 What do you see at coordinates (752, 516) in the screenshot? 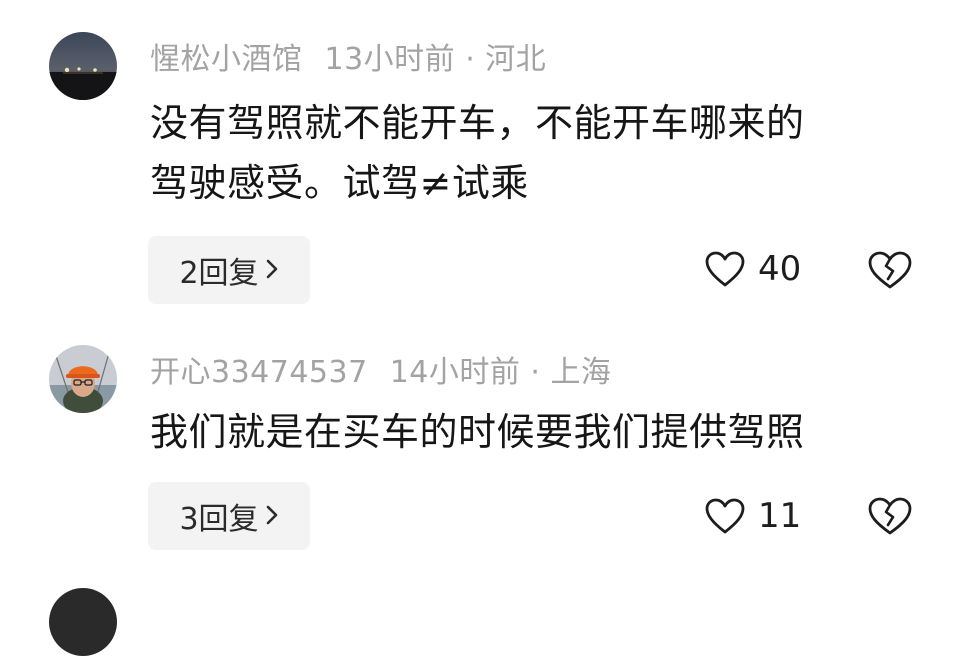
I see `like-button: 11` at bounding box center [752, 516].